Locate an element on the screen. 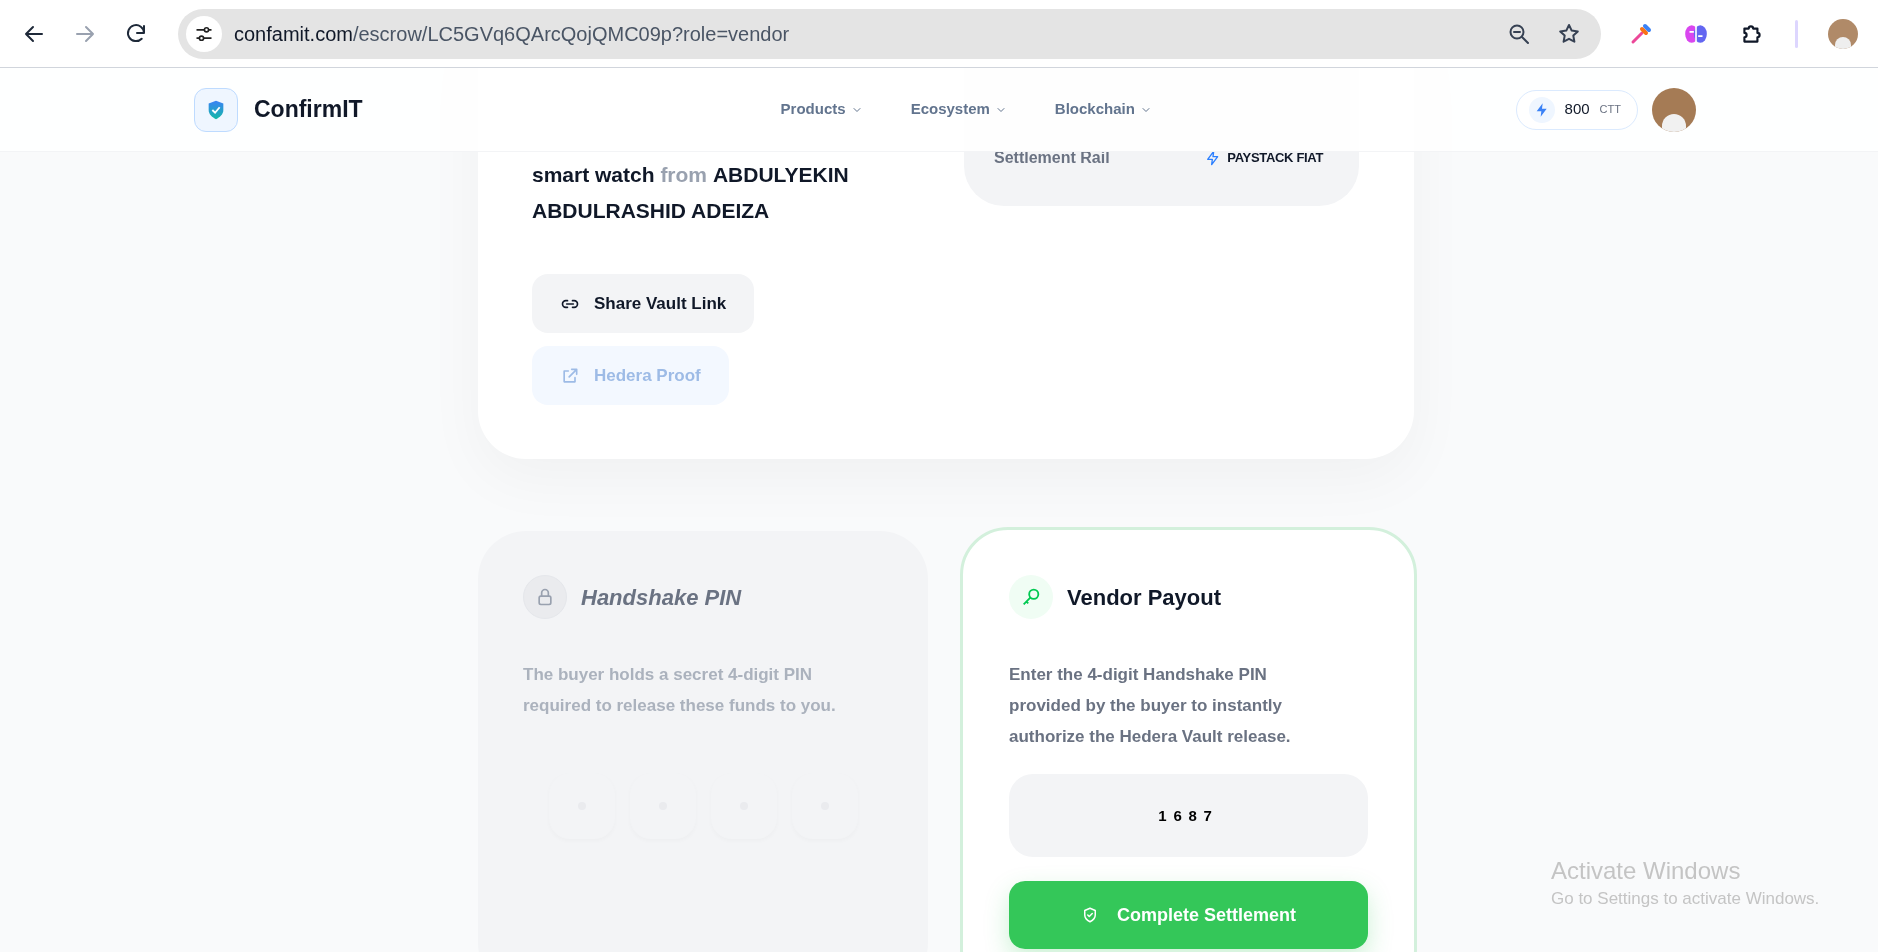  card-description: Enter the 4-digit Handshake PIN provided by the buyer to instantly authorize the Hedera Vault release. is located at coordinates (1150, 706).